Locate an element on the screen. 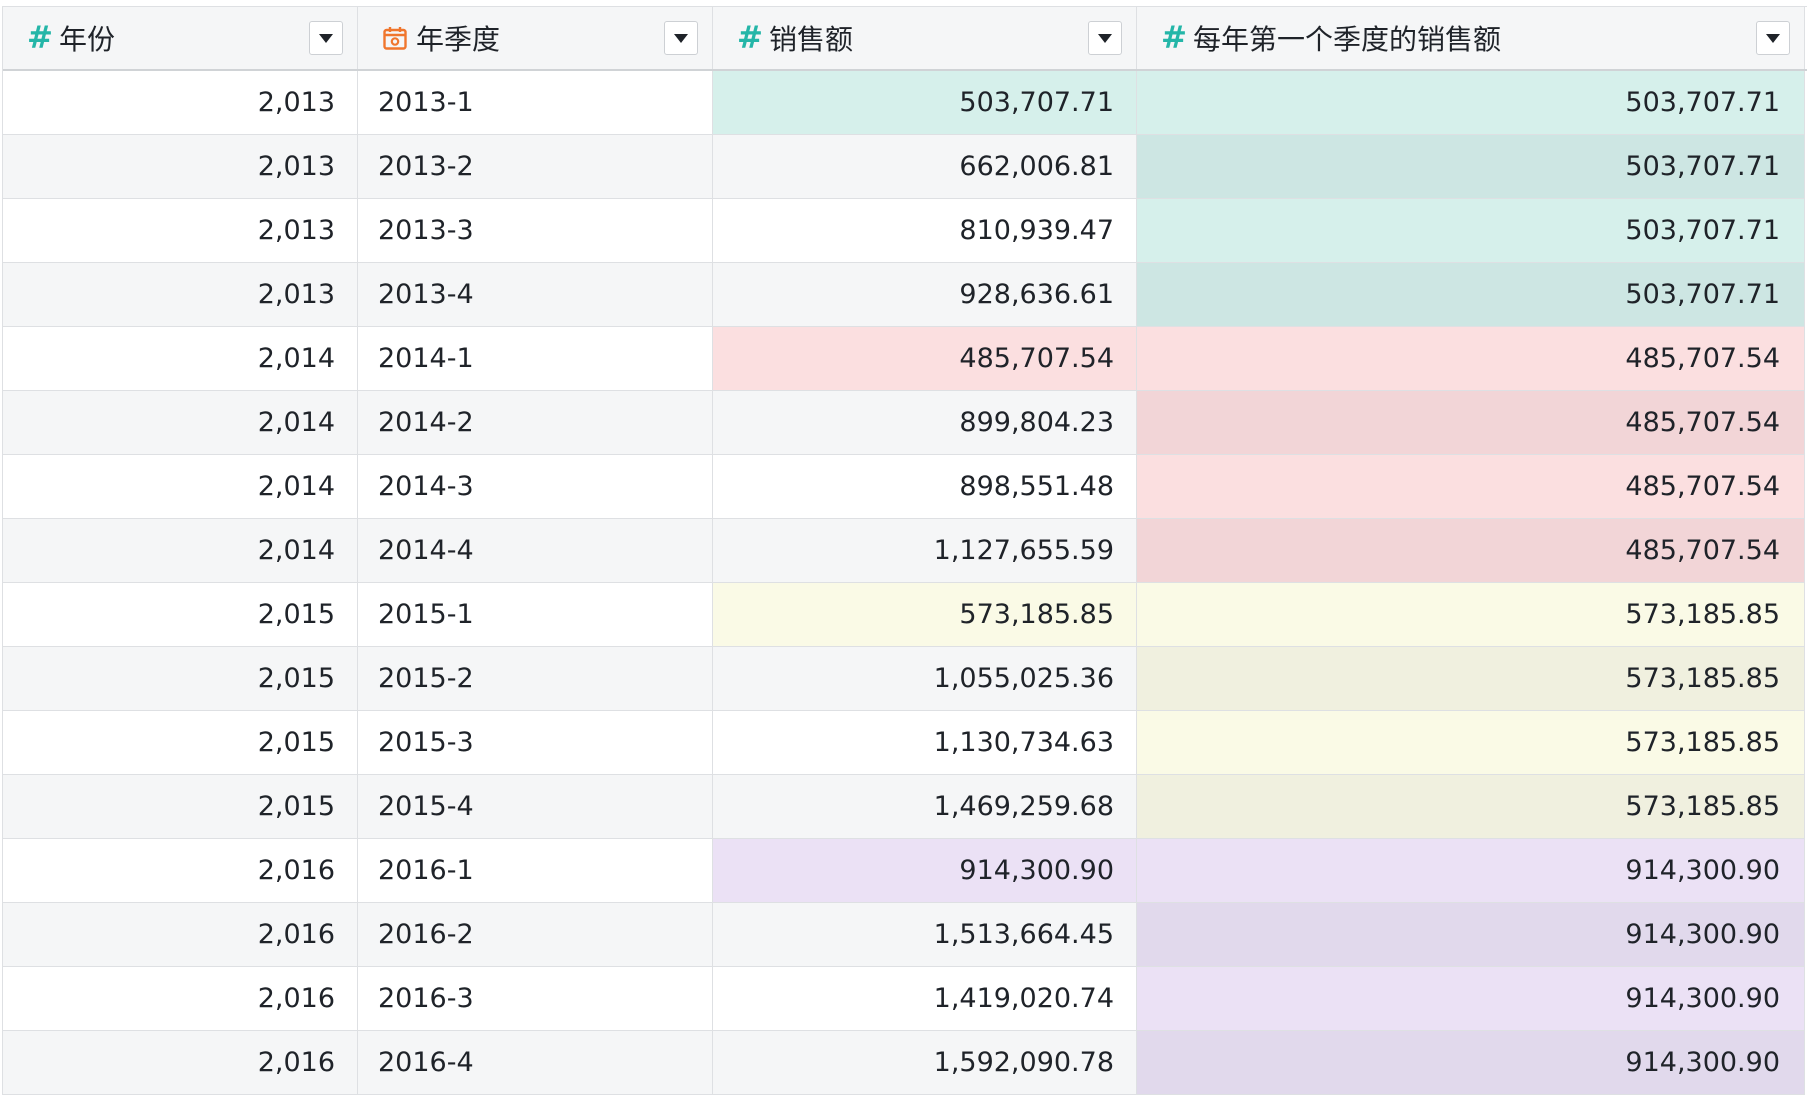 Image resolution: width=1808 pixels, height=1095 pixels. table-row: 2,016 2016-4 1,592,090.78 914,300.90 is located at coordinates (905, 1063).